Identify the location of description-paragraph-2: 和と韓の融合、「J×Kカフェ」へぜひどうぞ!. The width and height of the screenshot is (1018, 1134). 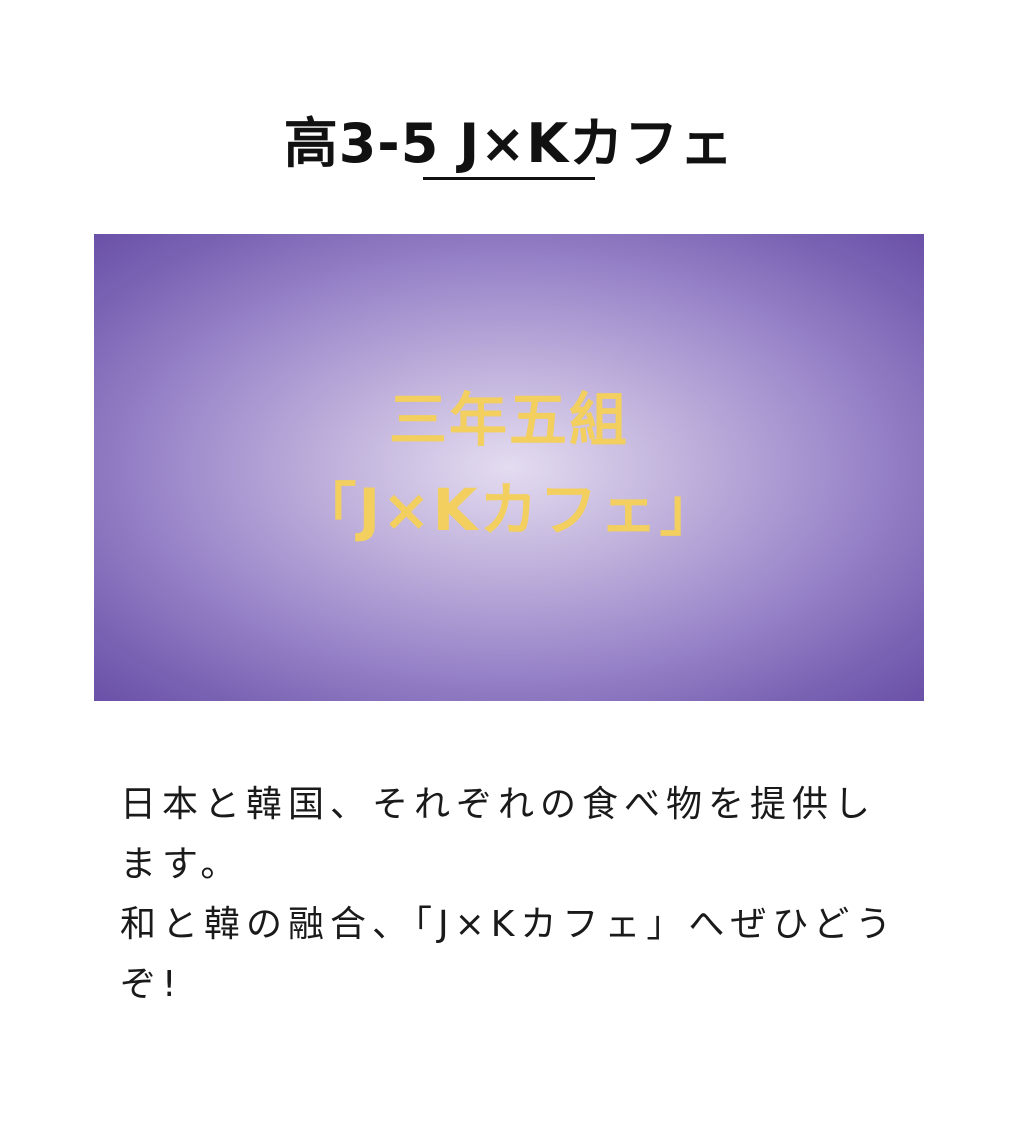
(509, 954).